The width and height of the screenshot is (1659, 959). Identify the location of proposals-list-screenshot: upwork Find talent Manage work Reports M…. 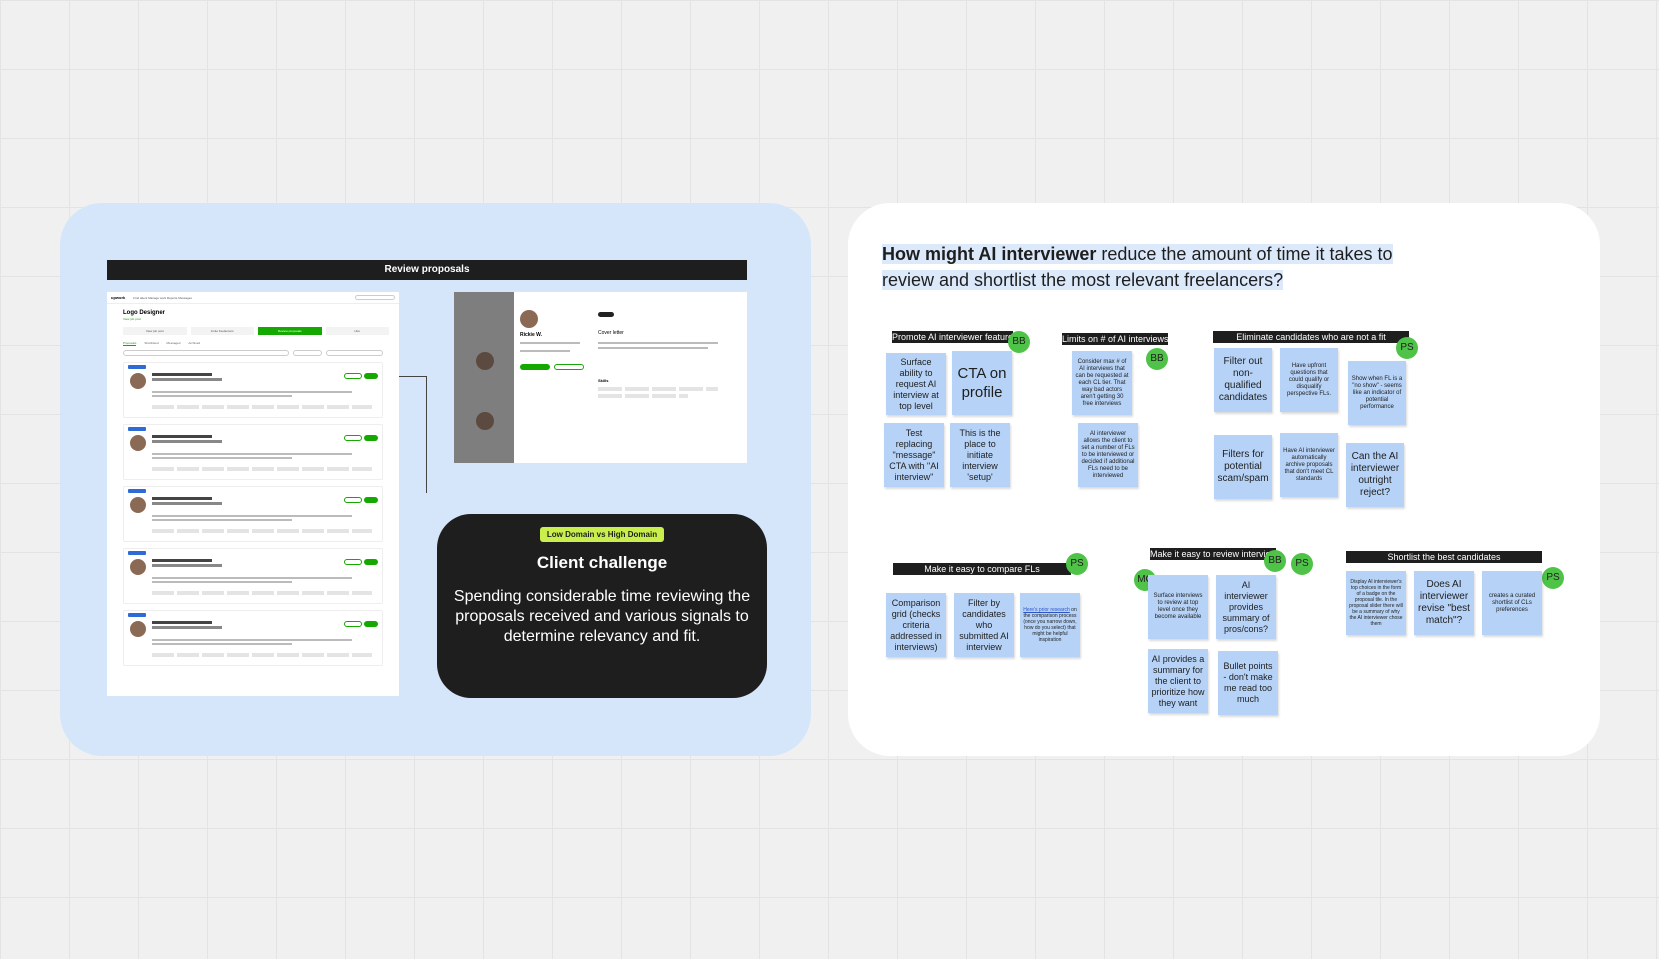
(253, 494).